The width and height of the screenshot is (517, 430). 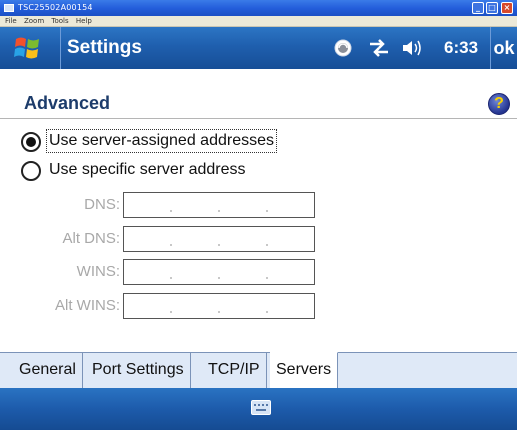 What do you see at coordinates (258, 21) in the screenshot?
I see `emulator-menu-bar: File Zoom Tools Help` at bounding box center [258, 21].